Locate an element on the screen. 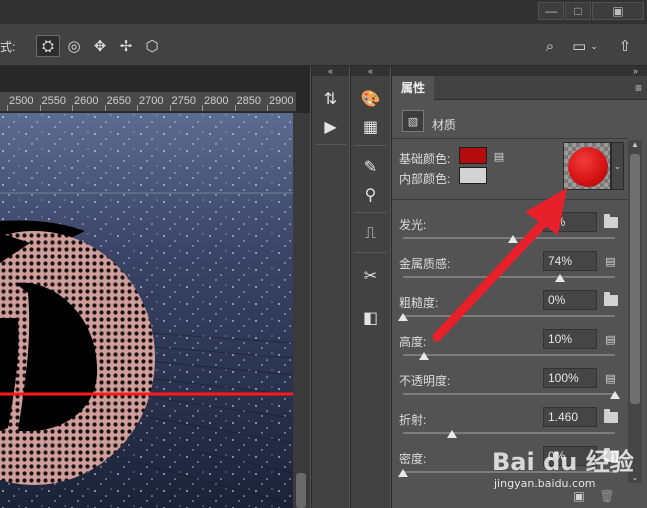 The width and height of the screenshot is (647, 508). history-panel-icon: ⇅ is located at coordinates (330, 99).